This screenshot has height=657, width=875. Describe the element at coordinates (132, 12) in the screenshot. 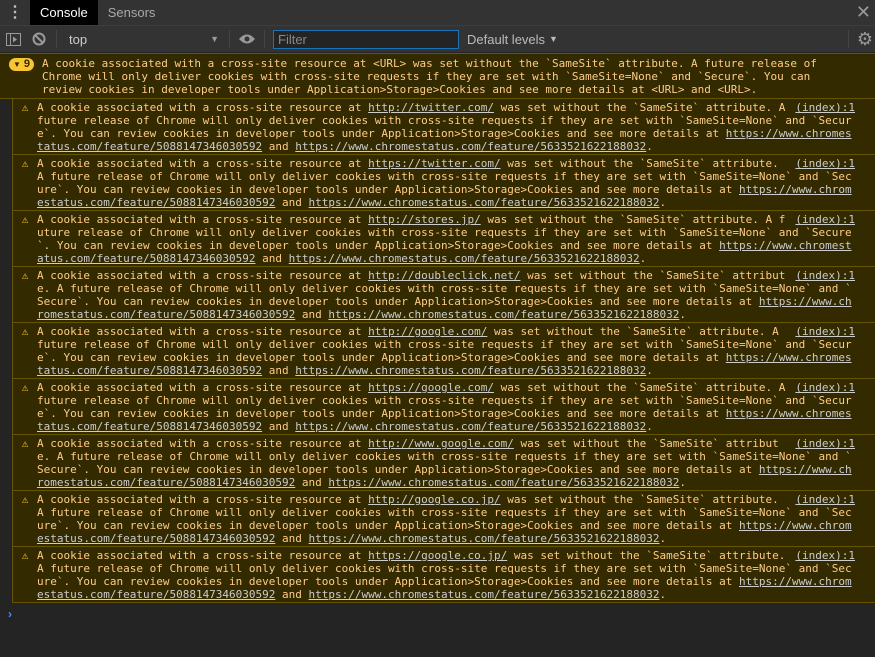

I see `tab-sensors: Sensors` at that location.